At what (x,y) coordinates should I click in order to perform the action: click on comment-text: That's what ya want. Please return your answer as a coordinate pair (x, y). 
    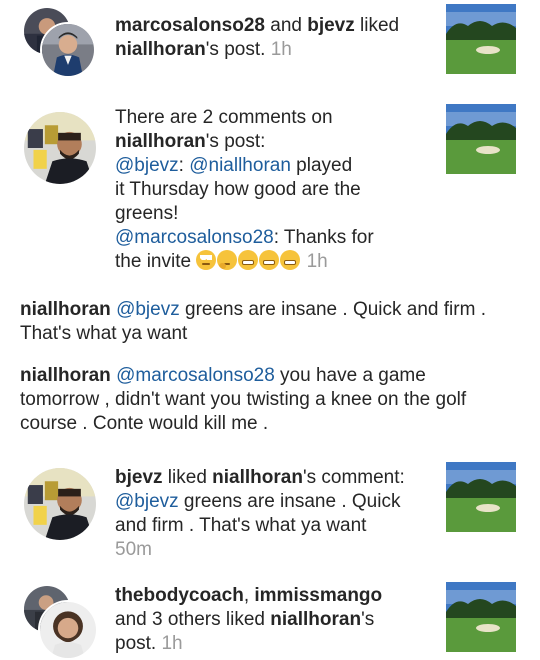
    Looking at the image, I should click on (104, 333).